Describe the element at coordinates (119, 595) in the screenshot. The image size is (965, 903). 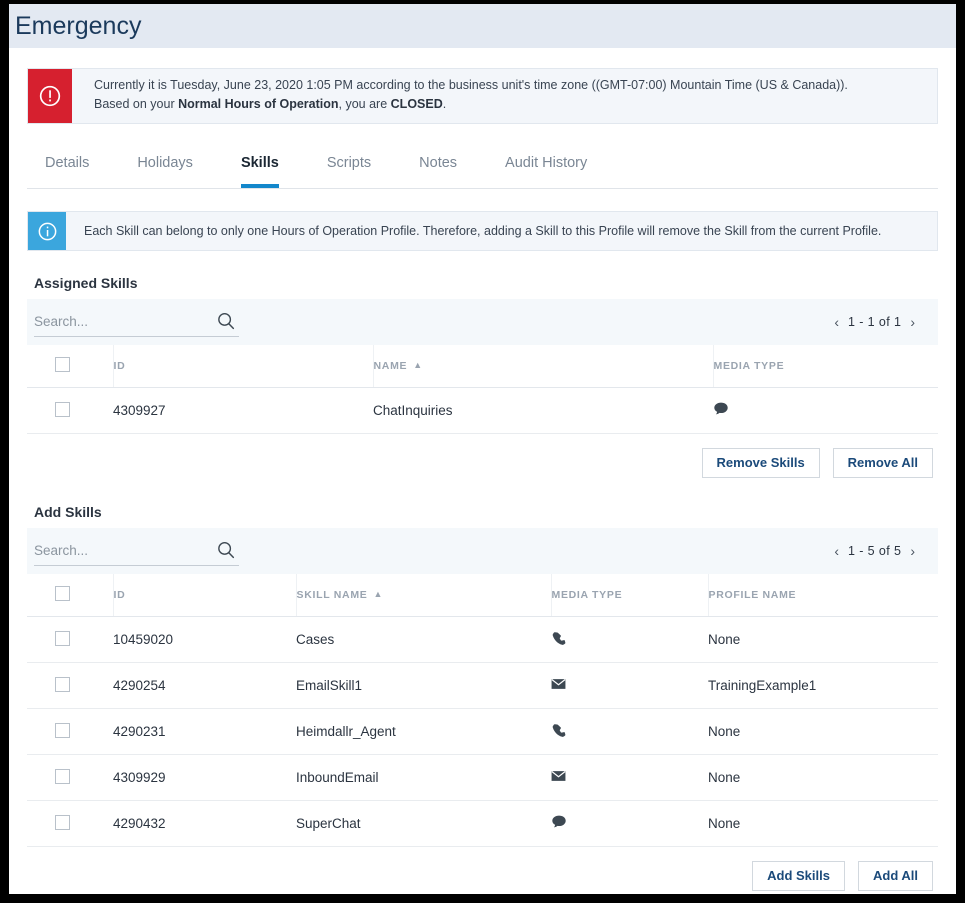
I see `add-col-id-label: ID` at that location.